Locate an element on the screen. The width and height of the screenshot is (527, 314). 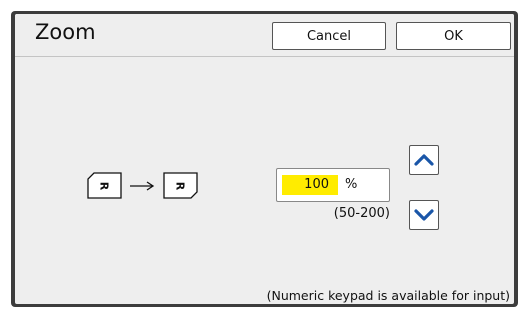
original-page-letter: R is located at coordinates (104, 186).